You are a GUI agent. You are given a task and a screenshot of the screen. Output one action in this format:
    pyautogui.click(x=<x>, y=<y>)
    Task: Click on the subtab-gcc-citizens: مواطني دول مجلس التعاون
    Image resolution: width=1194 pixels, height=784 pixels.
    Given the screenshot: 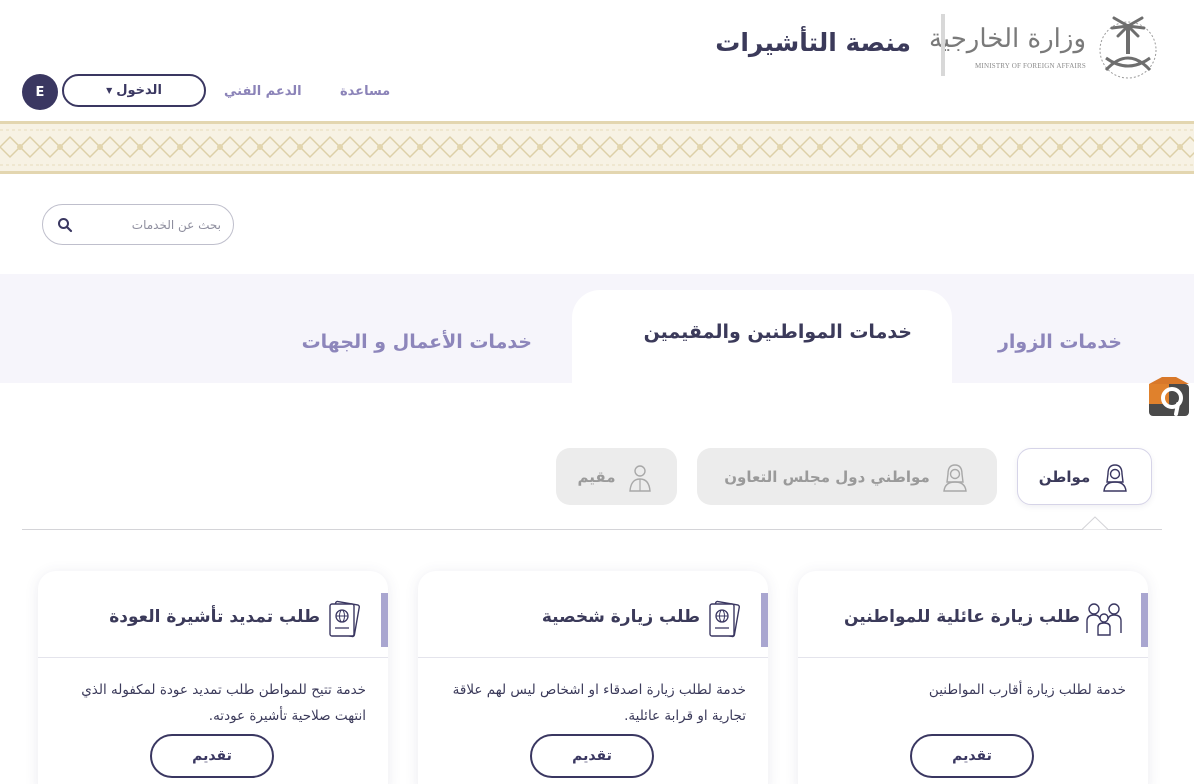 What is the action you would take?
    pyautogui.click(x=847, y=476)
    